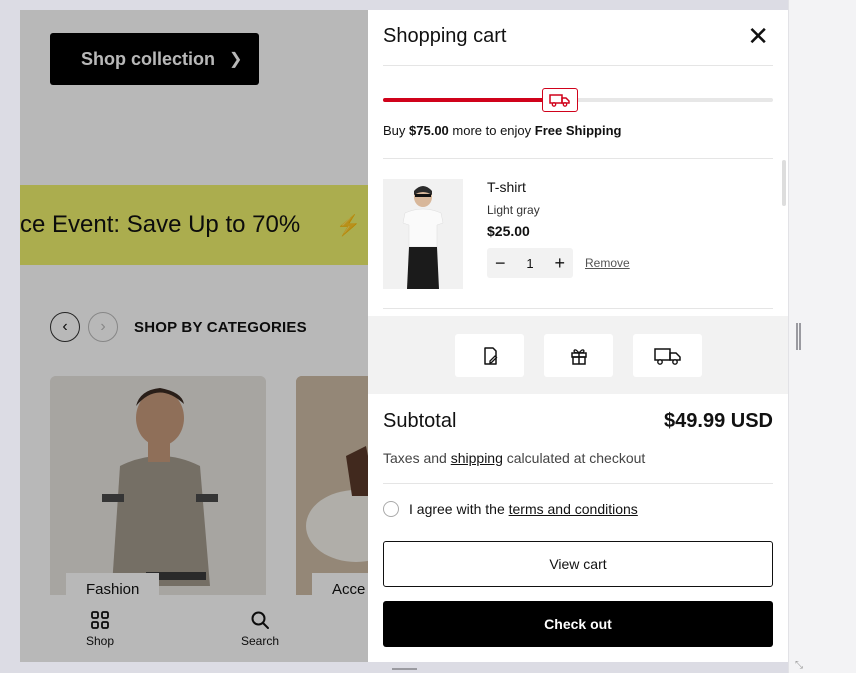 This screenshot has height=673, width=856. What do you see at coordinates (799, 665) in the screenshot?
I see `resize-corner-icon: ⤡` at bounding box center [799, 665].